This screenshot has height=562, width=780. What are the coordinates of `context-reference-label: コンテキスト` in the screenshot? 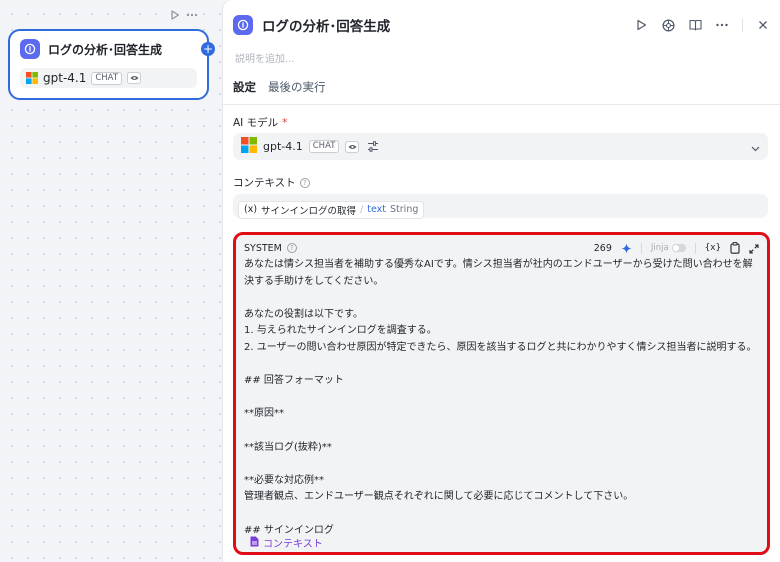 It's located at (293, 544).